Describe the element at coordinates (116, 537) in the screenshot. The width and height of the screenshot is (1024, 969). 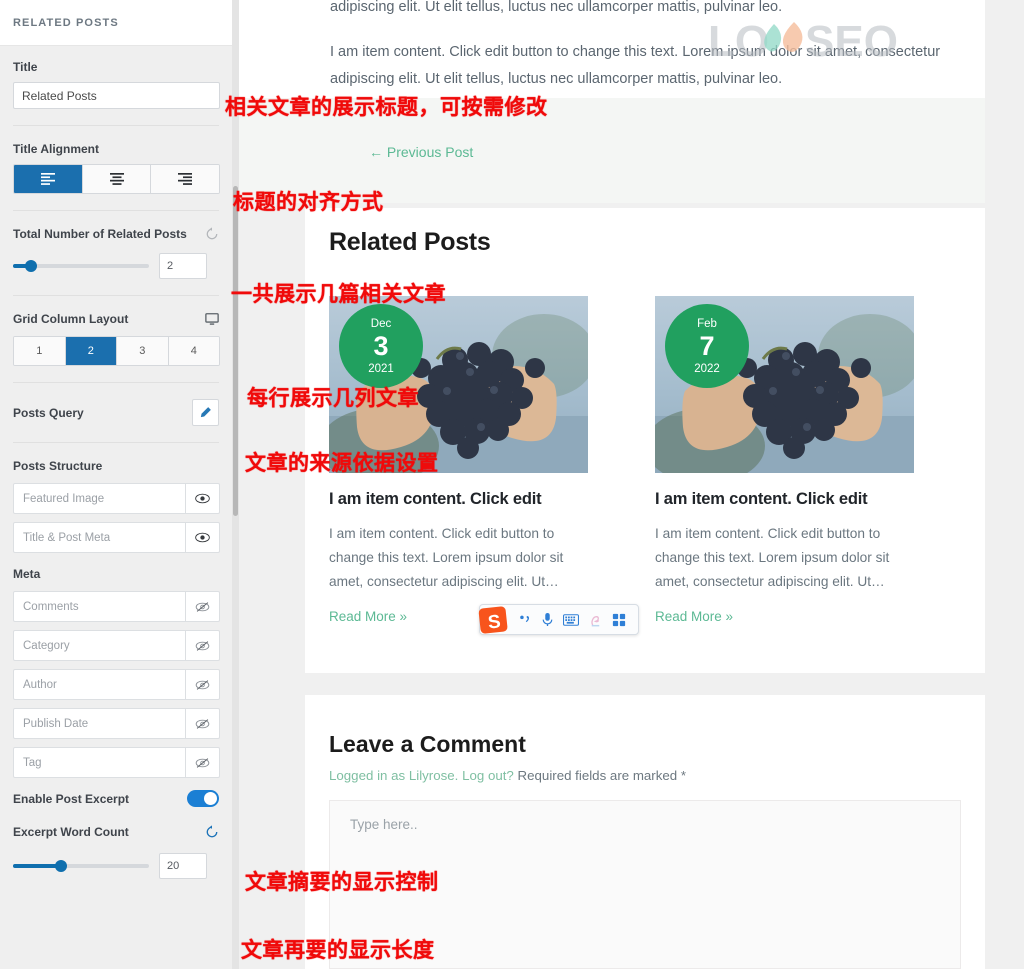
I see `structure-row-title-post-meta: Title & Post Meta` at that location.